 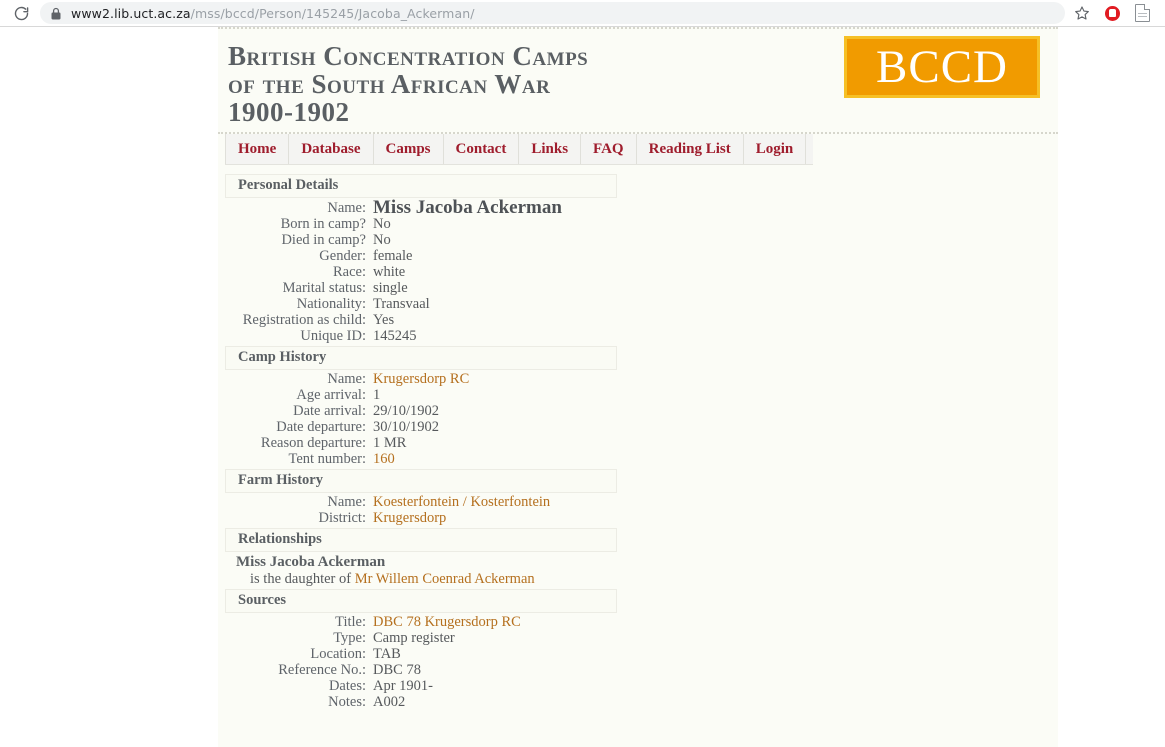 I want to click on row-label: Age arrival:, so click(x=331, y=395).